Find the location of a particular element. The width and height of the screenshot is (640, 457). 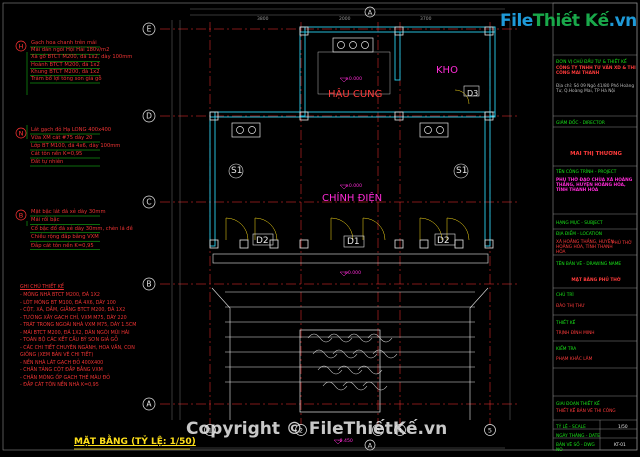

grid-label-row: A is located at coordinates (149, 404).